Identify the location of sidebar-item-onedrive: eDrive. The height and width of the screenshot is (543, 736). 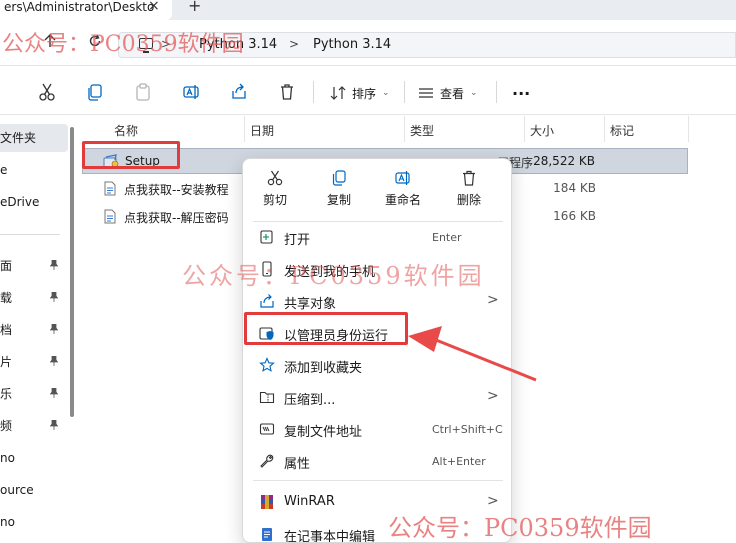
(34, 202).